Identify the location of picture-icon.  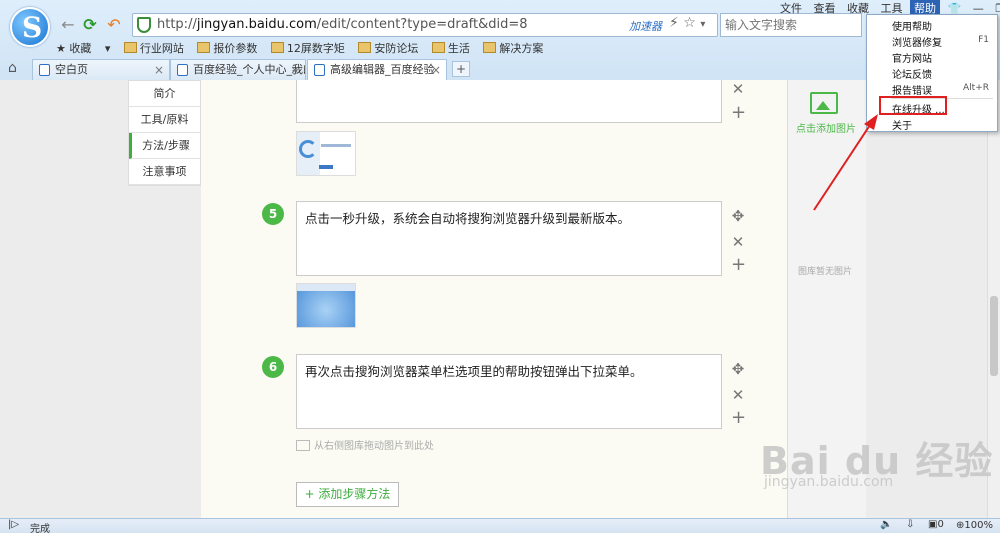
(303, 445).